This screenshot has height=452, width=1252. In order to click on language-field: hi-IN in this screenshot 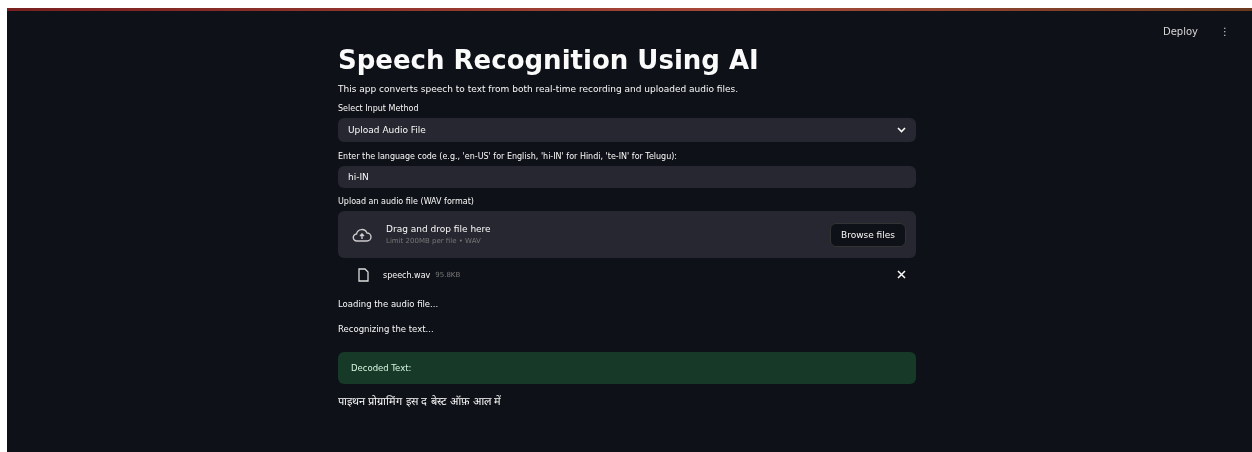, I will do `click(627, 177)`.